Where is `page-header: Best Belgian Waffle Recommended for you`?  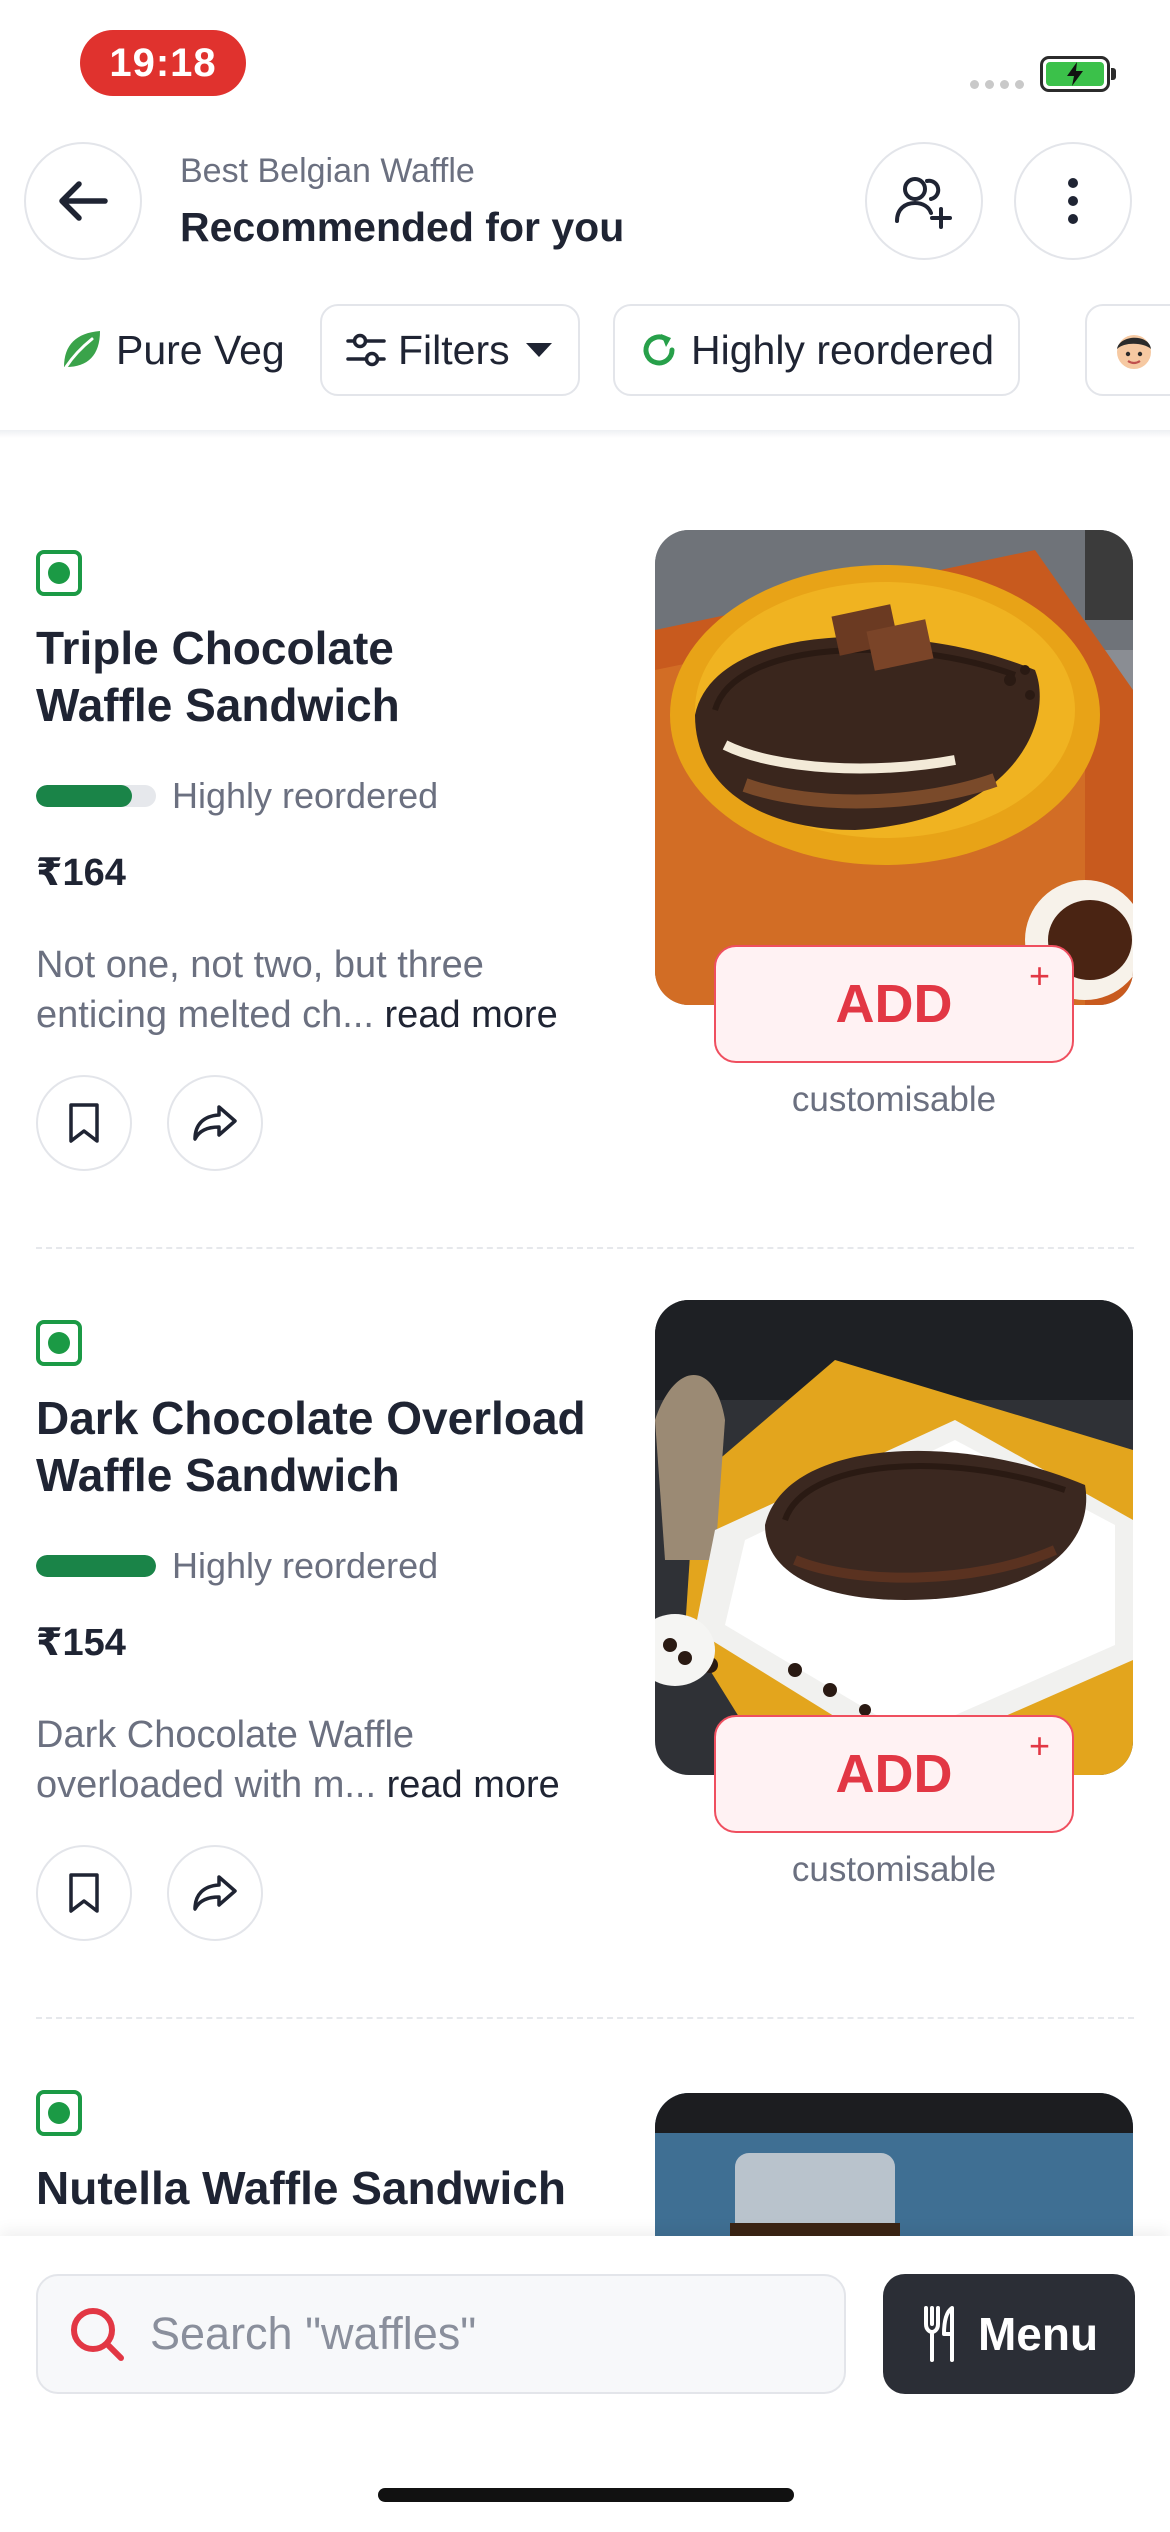 page-header: Best Belgian Waffle Recommended for you is located at coordinates (585, 200).